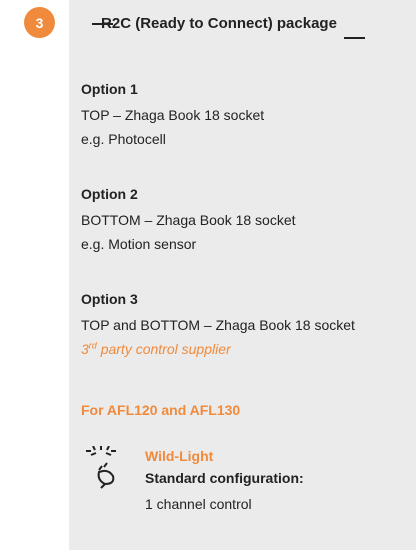 This screenshot has width=416, height=550. I want to click on step-number-badge: 3, so click(39, 22).